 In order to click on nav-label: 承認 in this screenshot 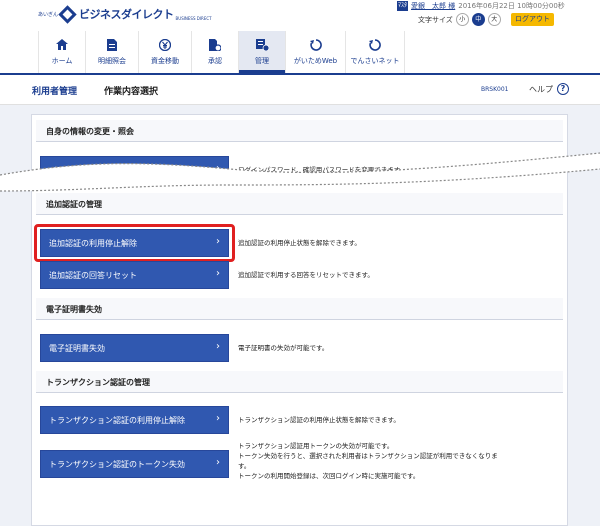, I will do `click(215, 60)`.